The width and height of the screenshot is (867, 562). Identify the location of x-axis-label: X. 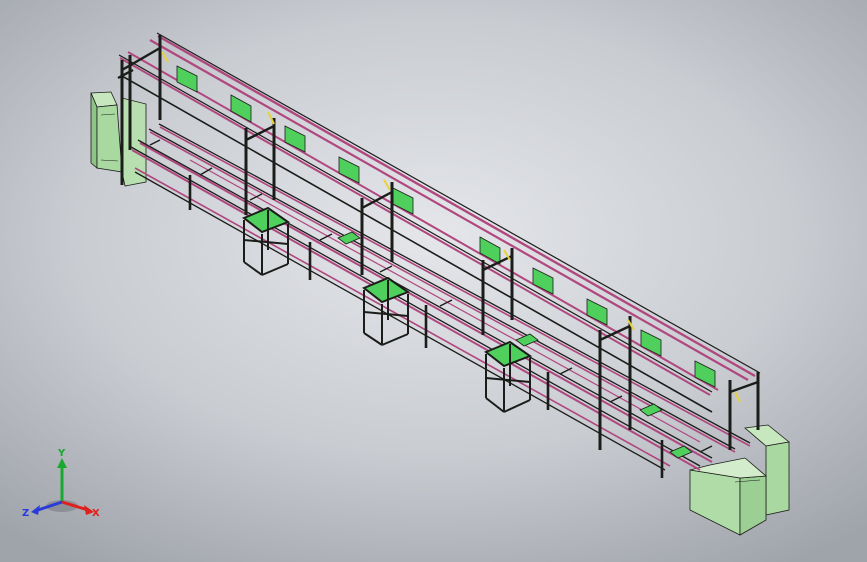
(96, 513).